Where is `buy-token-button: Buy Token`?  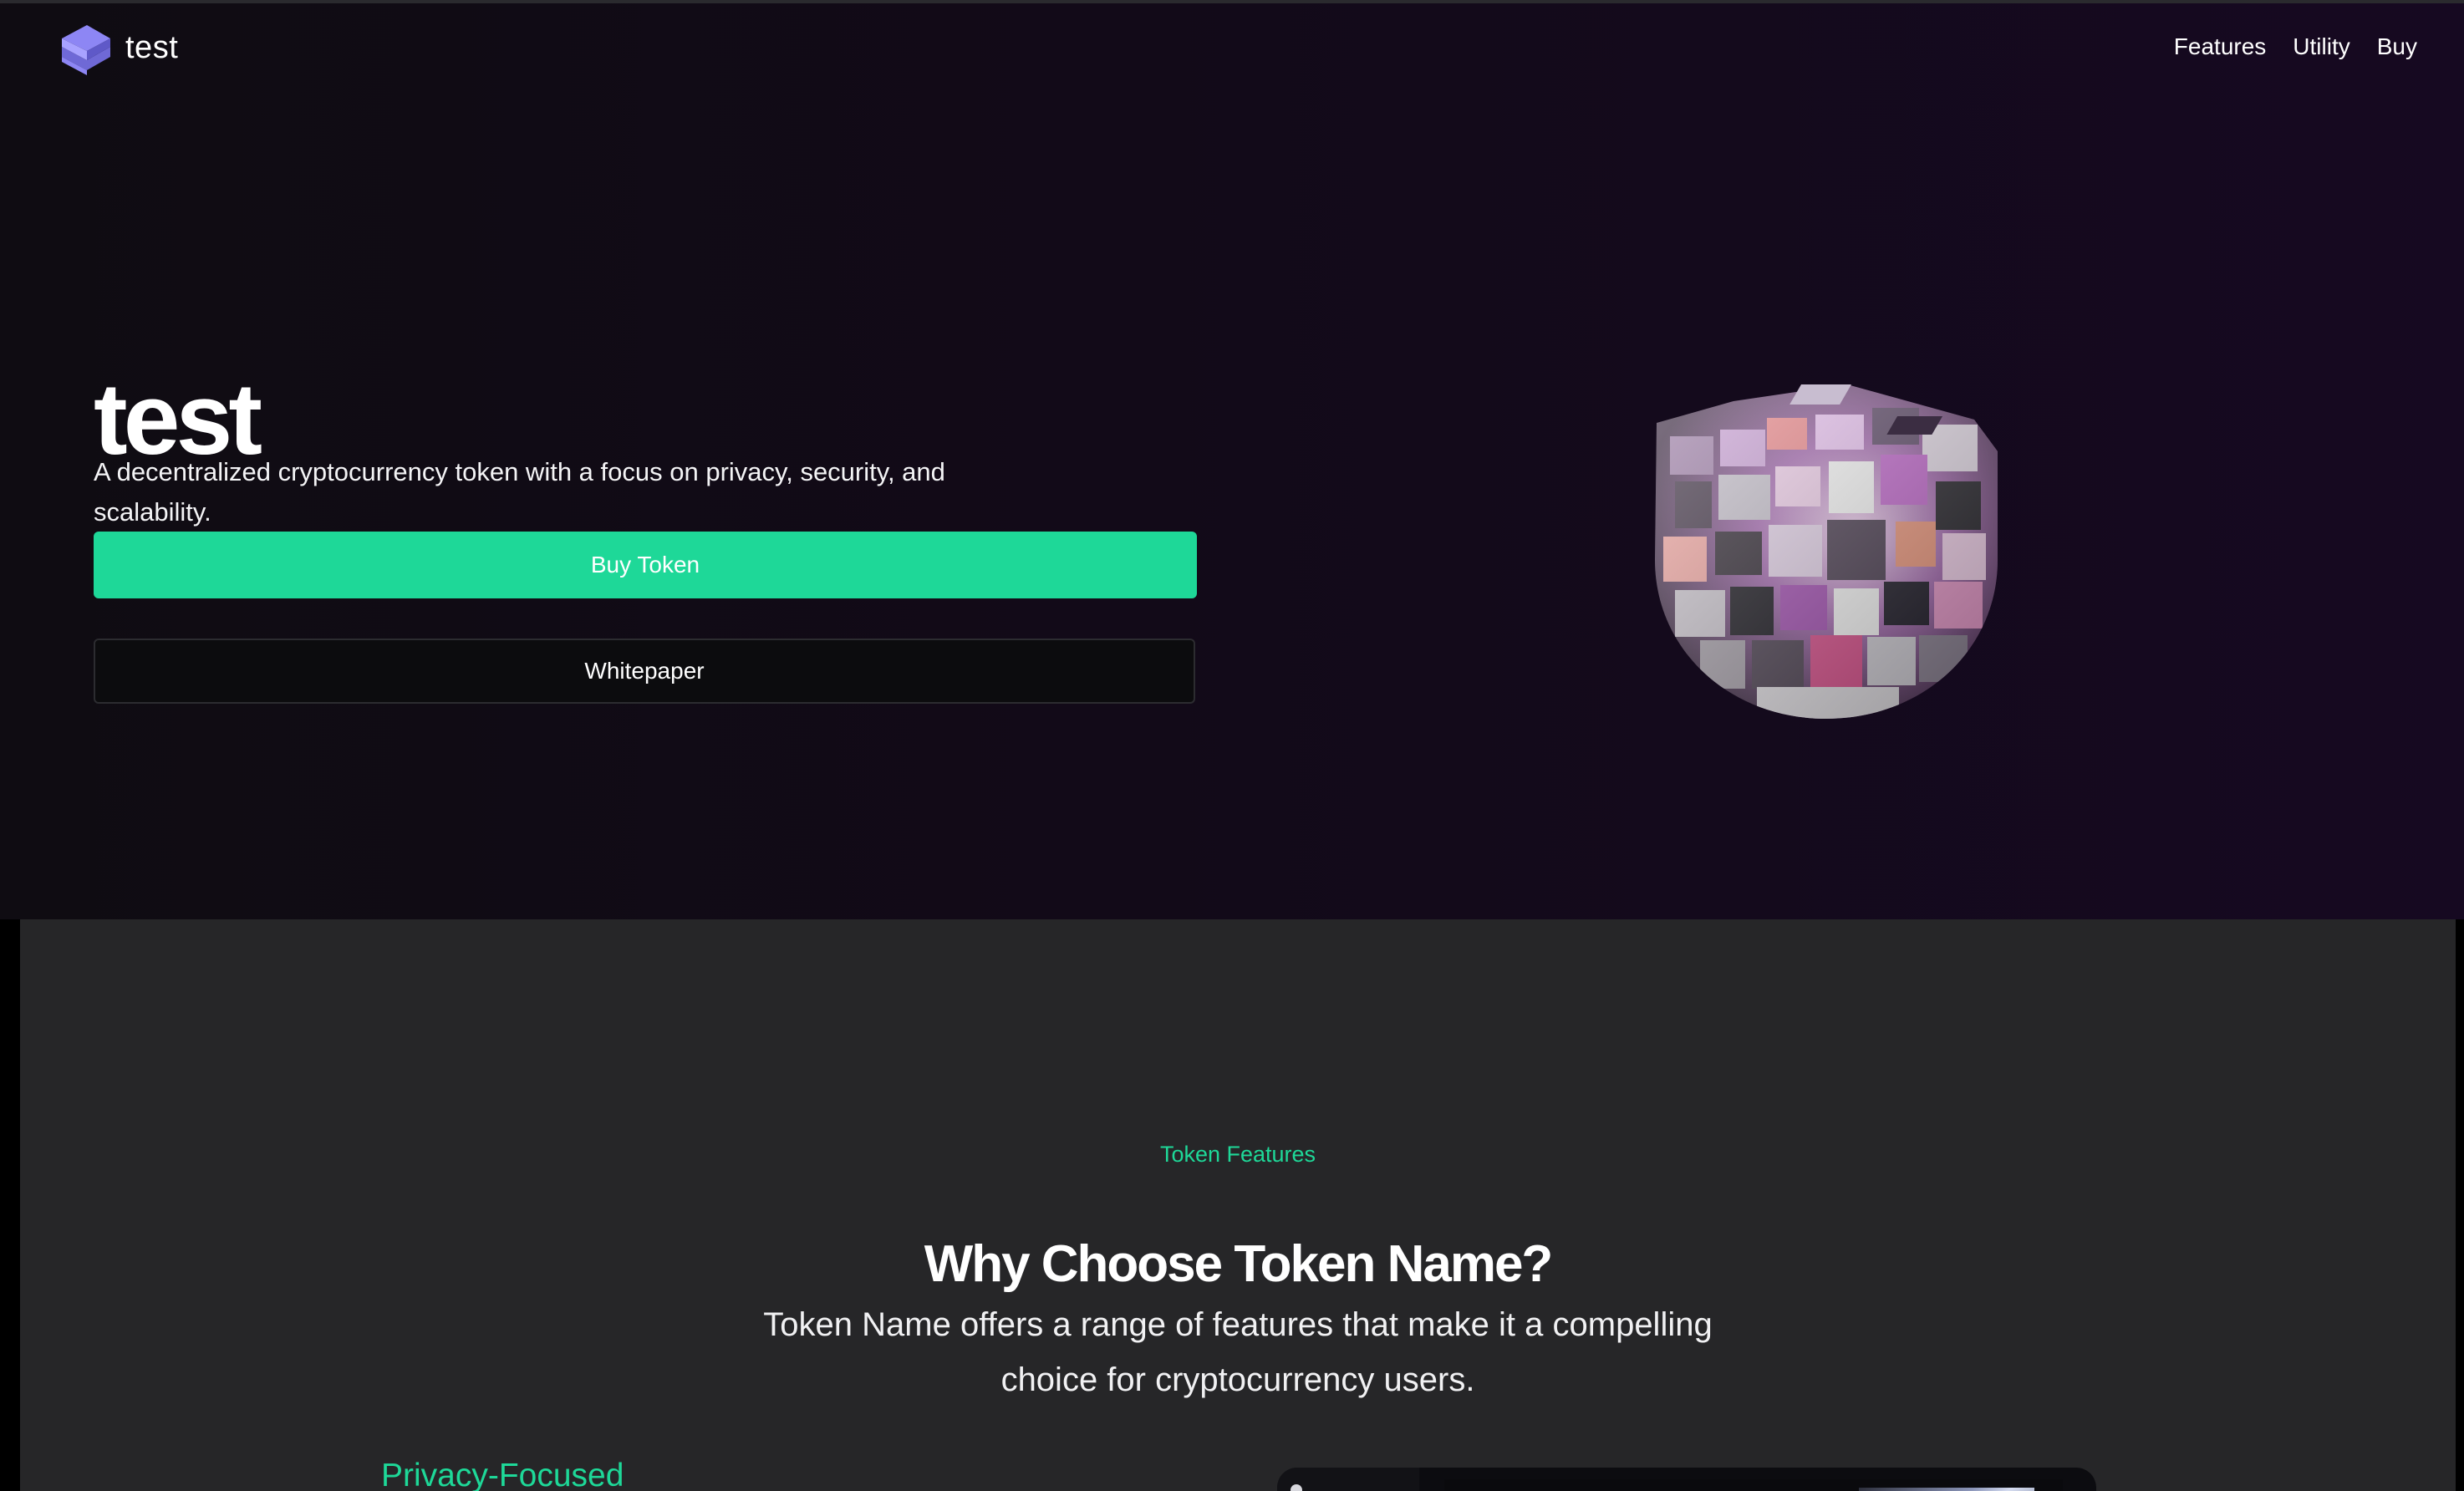
buy-token-button: Buy Token is located at coordinates (645, 565).